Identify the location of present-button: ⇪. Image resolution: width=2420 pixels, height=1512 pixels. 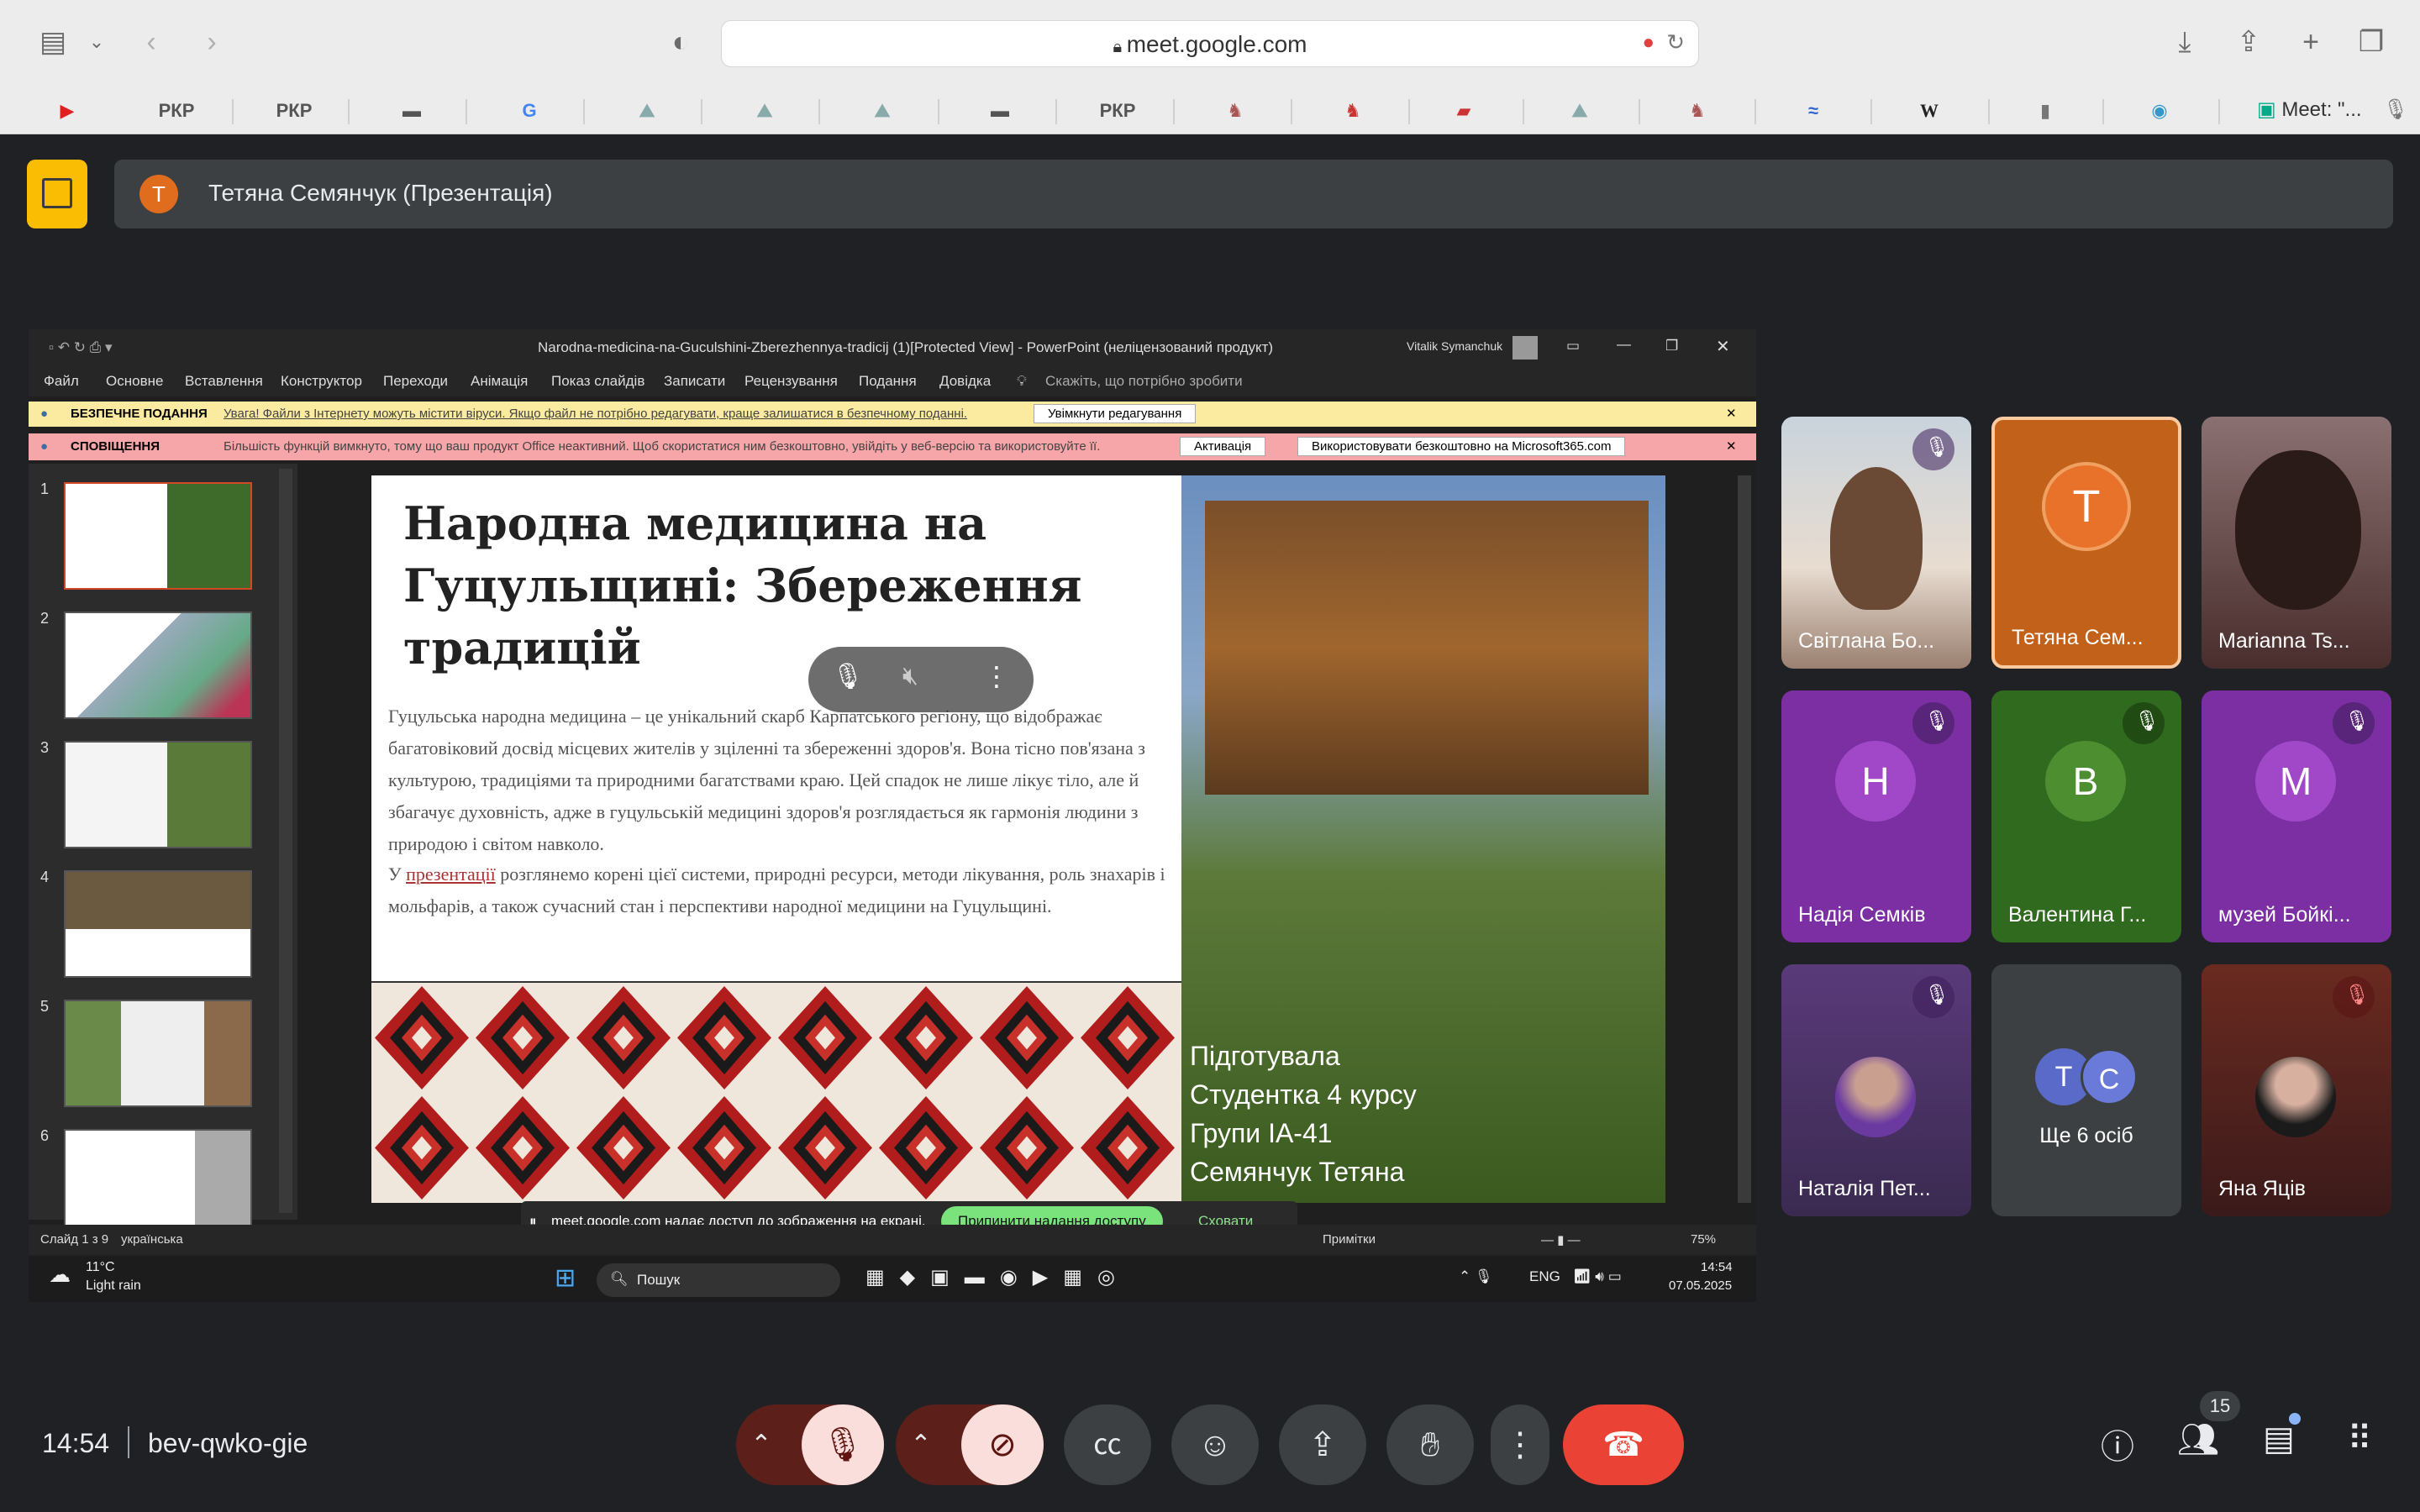
(1322, 1444).